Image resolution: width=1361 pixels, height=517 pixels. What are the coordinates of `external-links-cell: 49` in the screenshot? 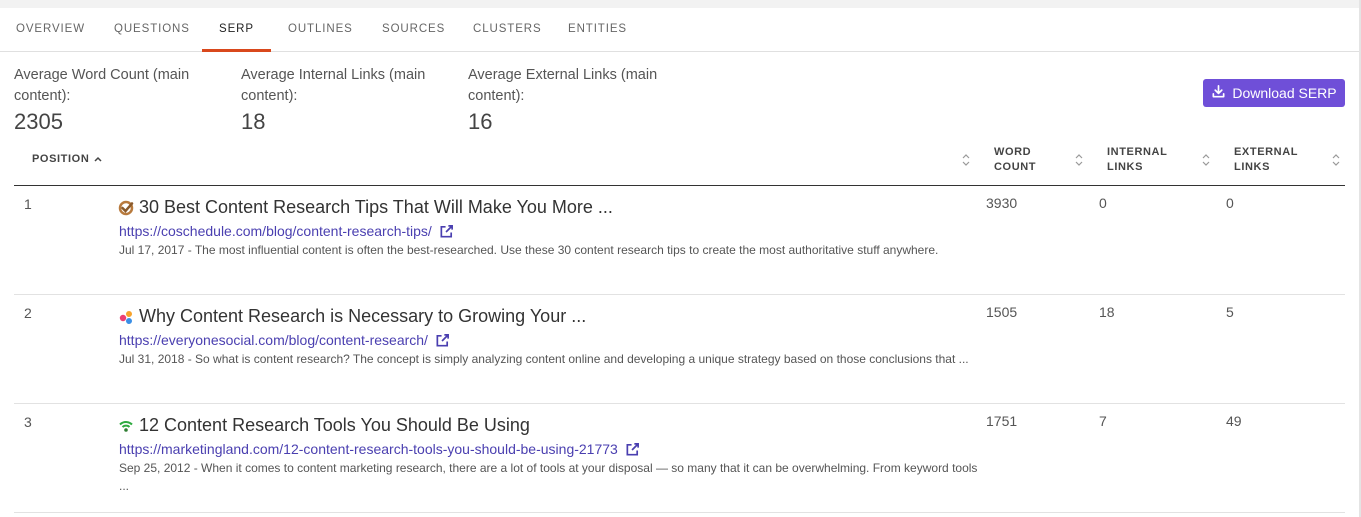 It's located at (1234, 421).